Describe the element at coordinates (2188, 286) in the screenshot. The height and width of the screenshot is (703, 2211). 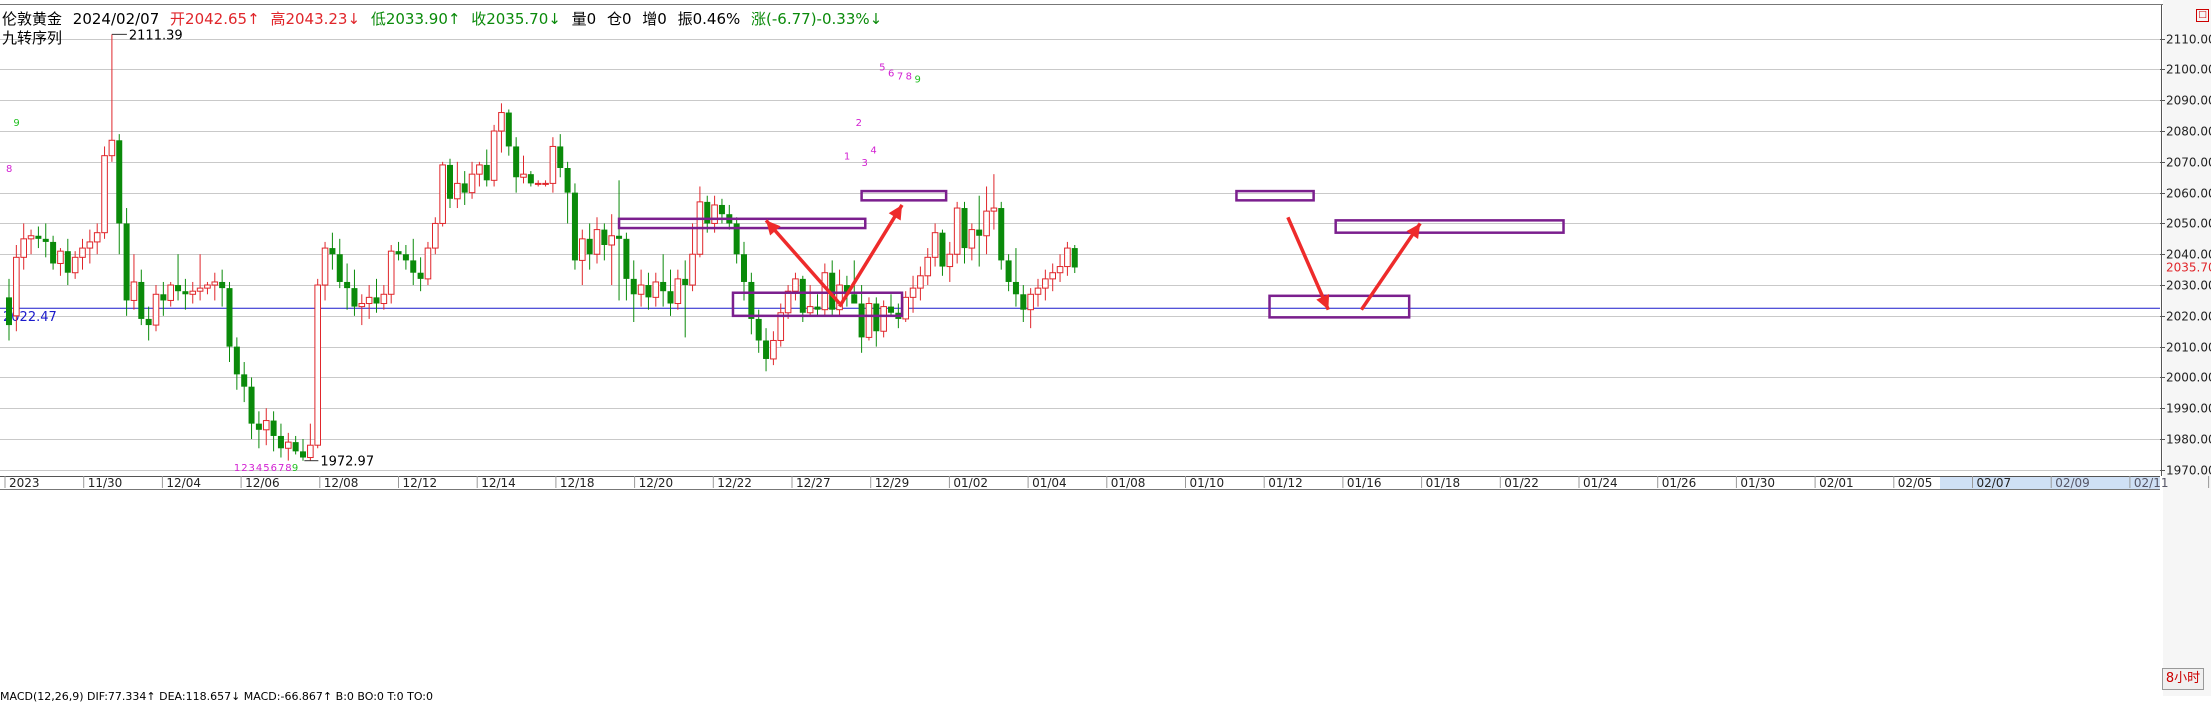
I see `y-tick-label: 2030.00` at that location.